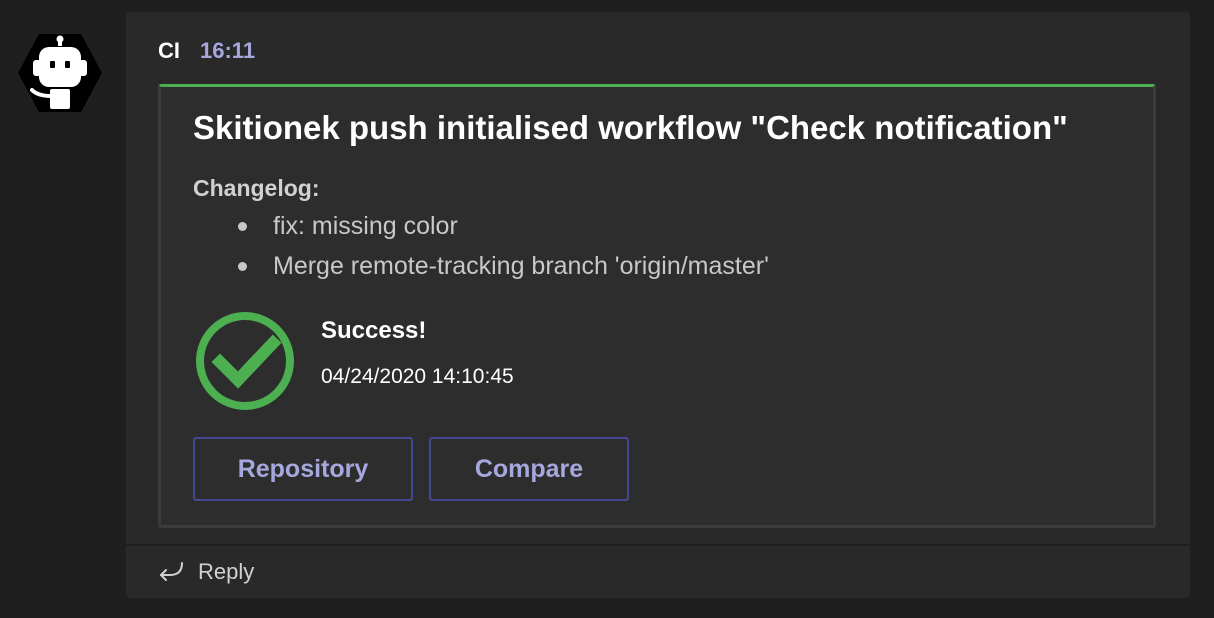 The image size is (1214, 618). Describe the element at coordinates (529, 469) in the screenshot. I see `compare-button: Compare` at that location.